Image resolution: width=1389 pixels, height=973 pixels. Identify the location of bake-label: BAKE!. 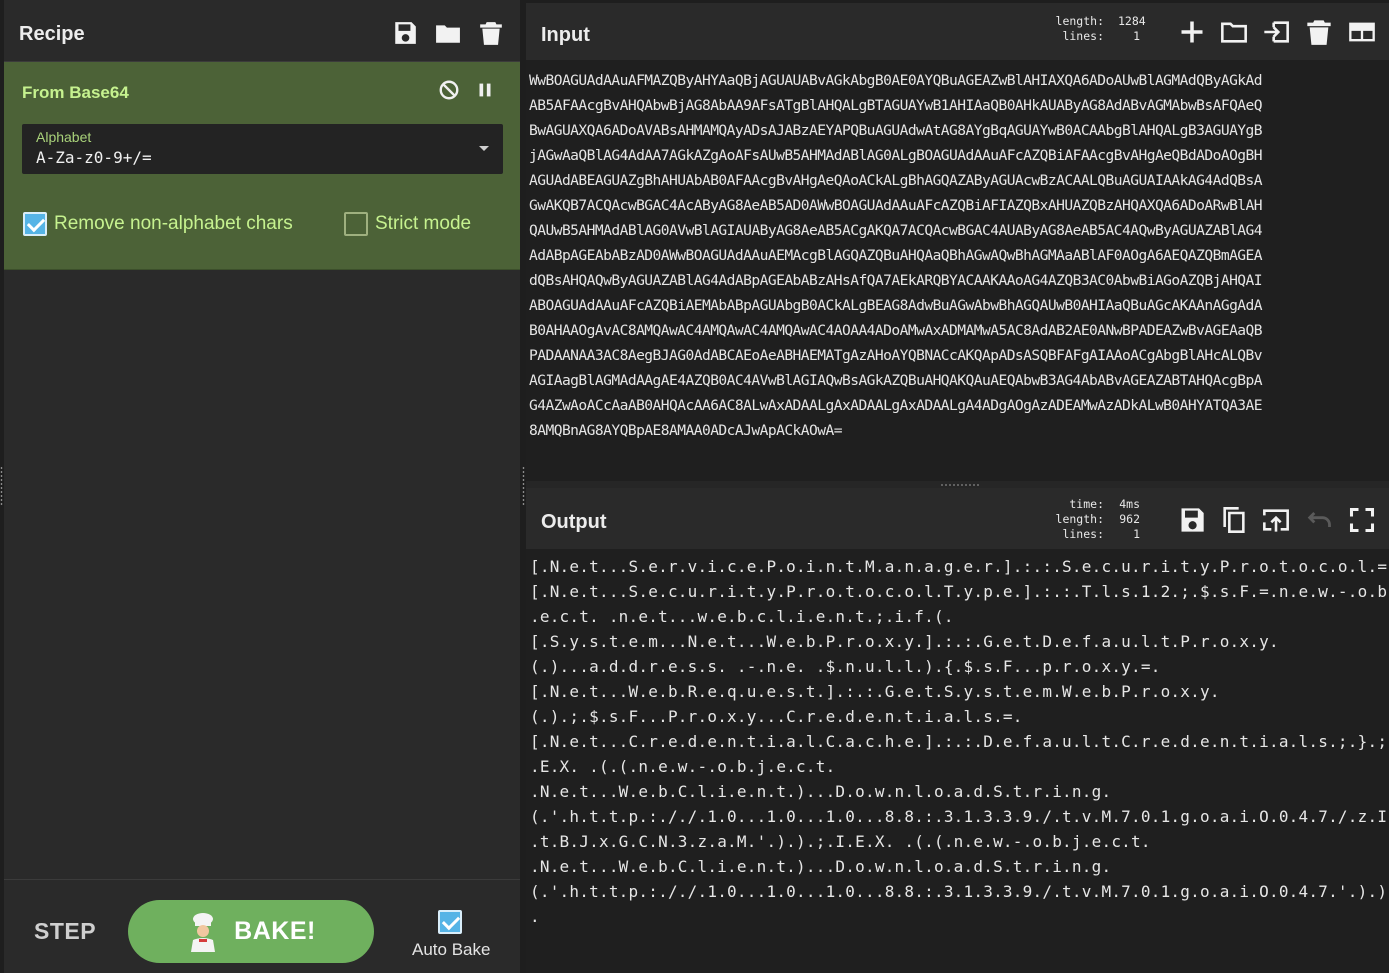
(275, 931).